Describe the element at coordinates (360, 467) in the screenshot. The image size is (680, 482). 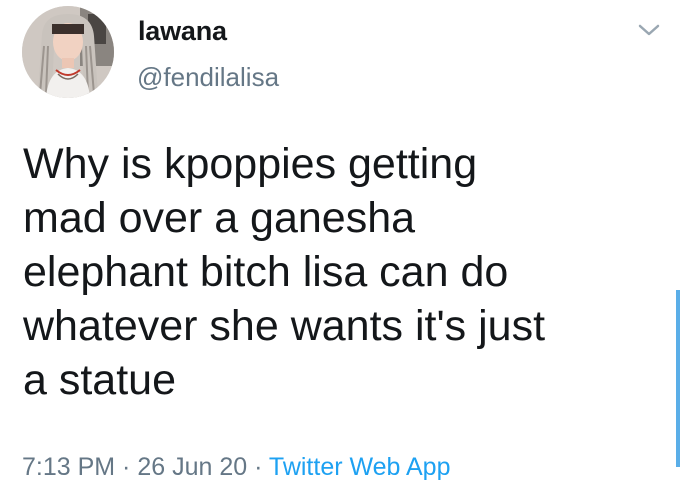
I see `tweet-source: Twitter Web App` at that location.